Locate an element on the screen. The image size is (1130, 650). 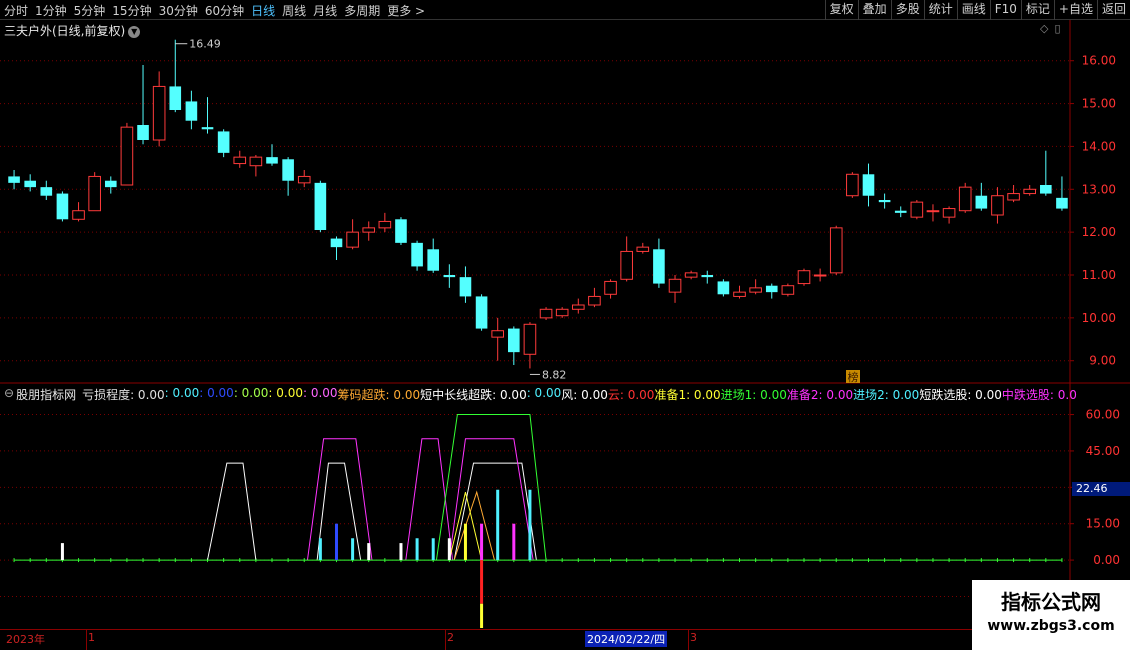
tool-button-5: F10 is located at coordinates (1005, 10).